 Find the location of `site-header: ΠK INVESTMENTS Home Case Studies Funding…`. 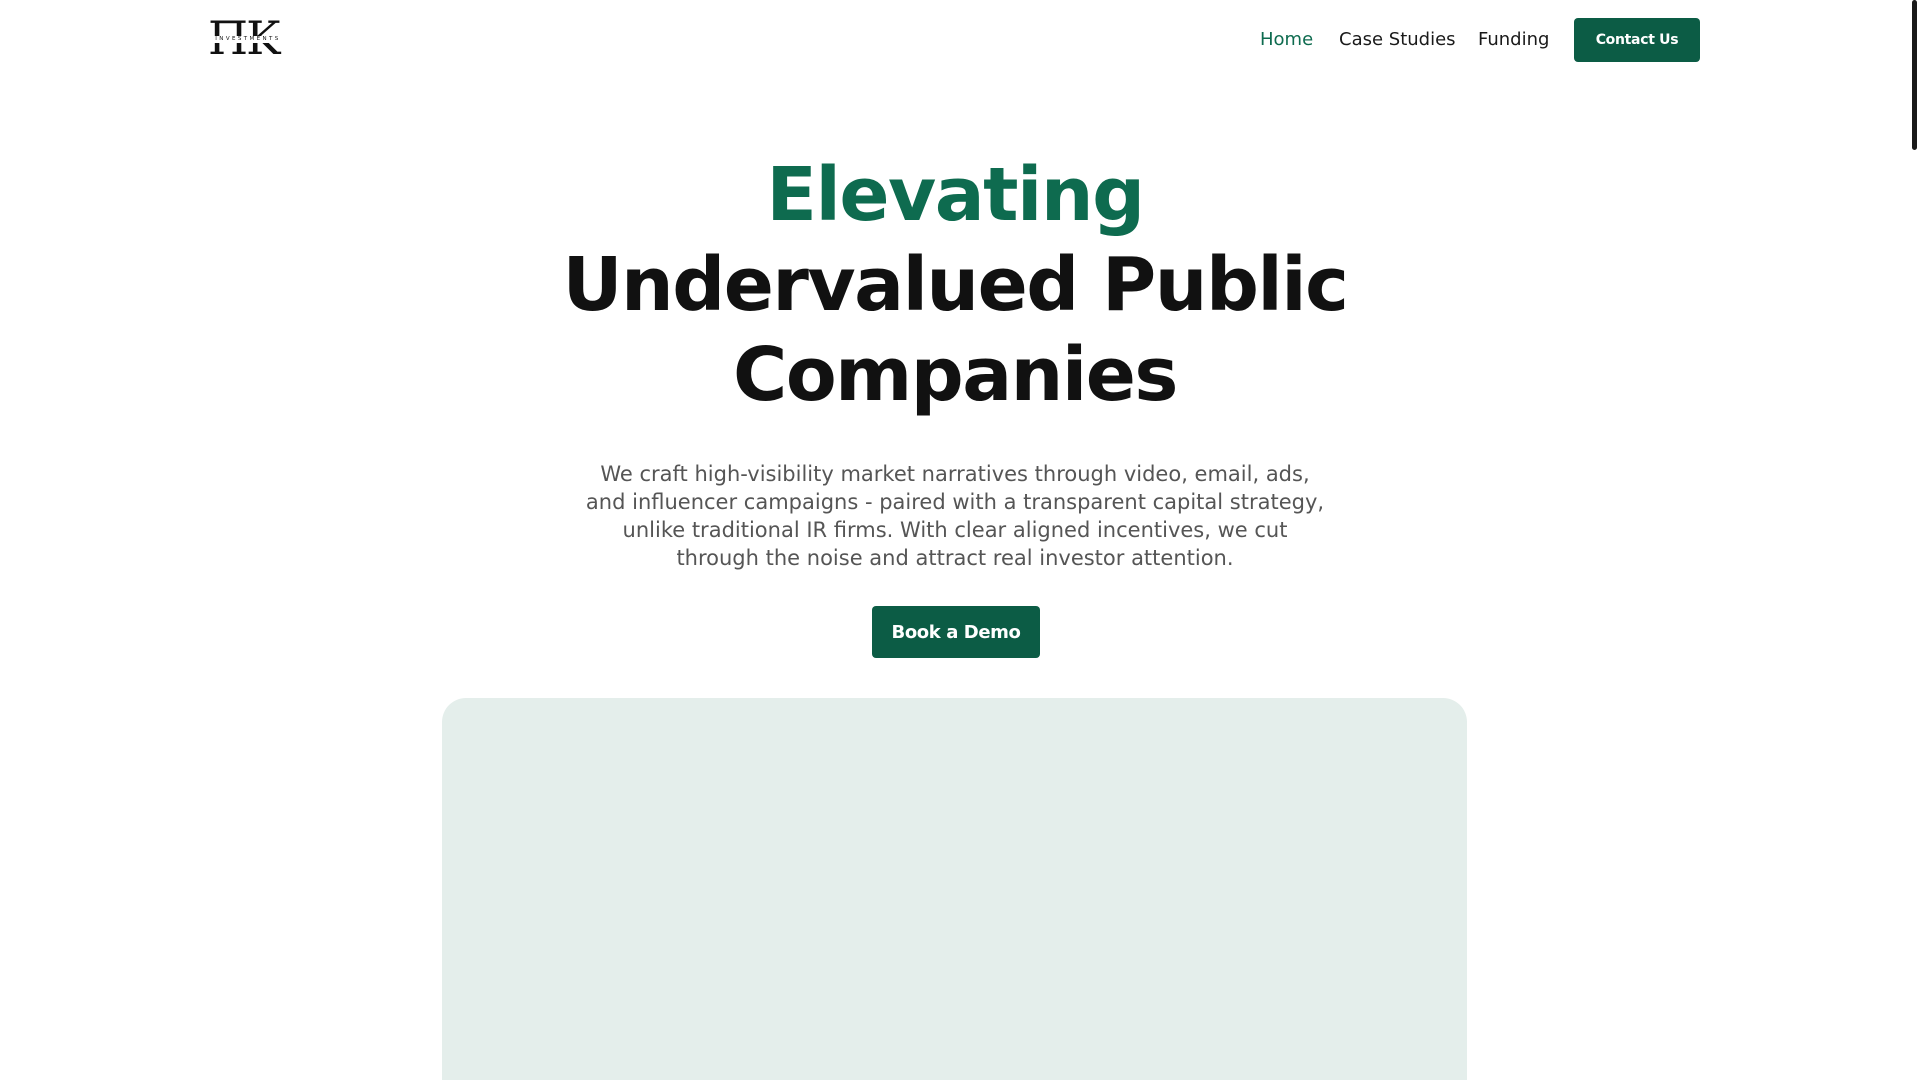

site-header: ΠK INVESTMENTS Home Case Studies Funding… is located at coordinates (955, 40).